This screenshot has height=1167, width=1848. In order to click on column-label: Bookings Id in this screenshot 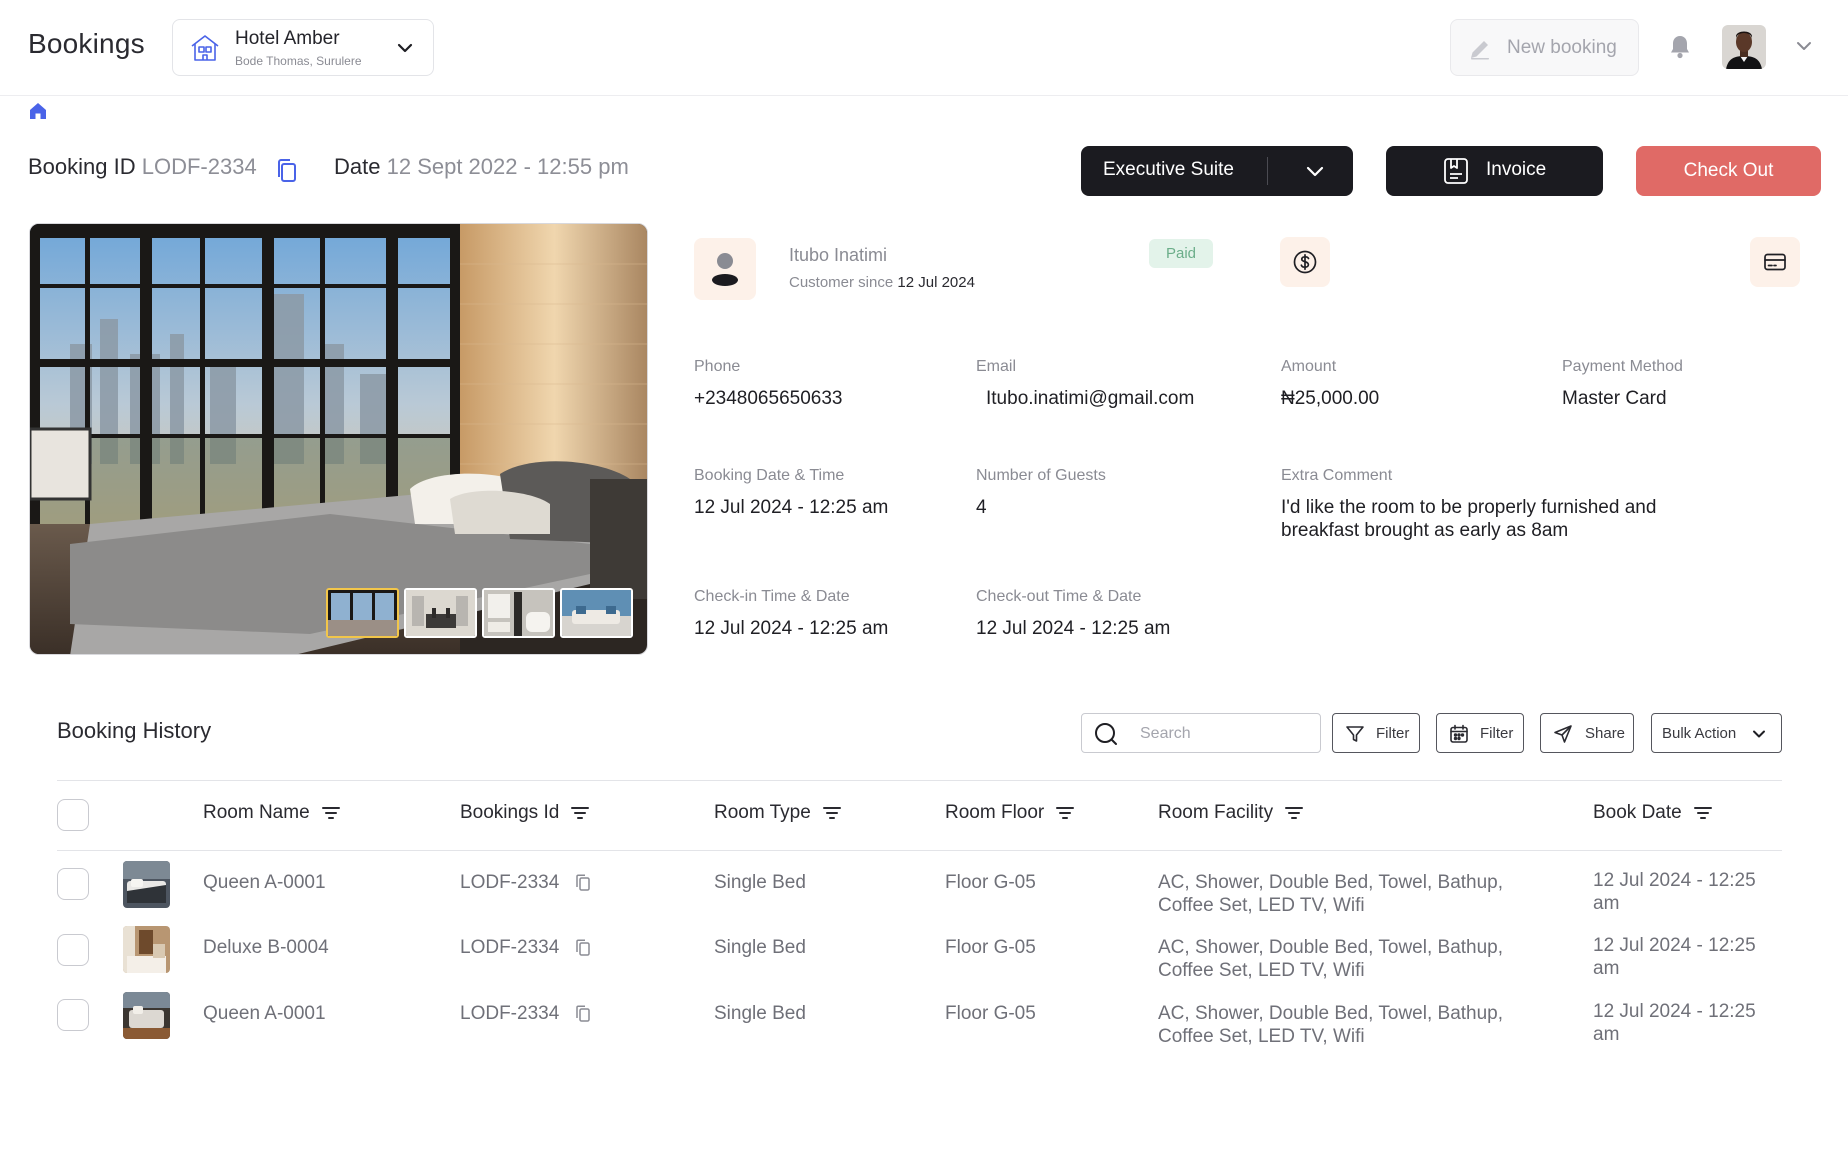, I will do `click(510, 812)`.